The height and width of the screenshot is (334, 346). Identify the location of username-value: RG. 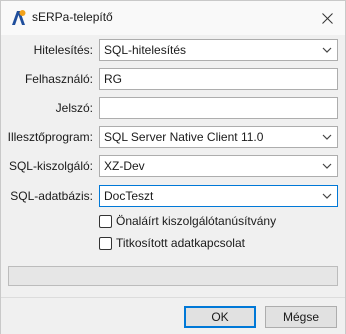
(113, 79).